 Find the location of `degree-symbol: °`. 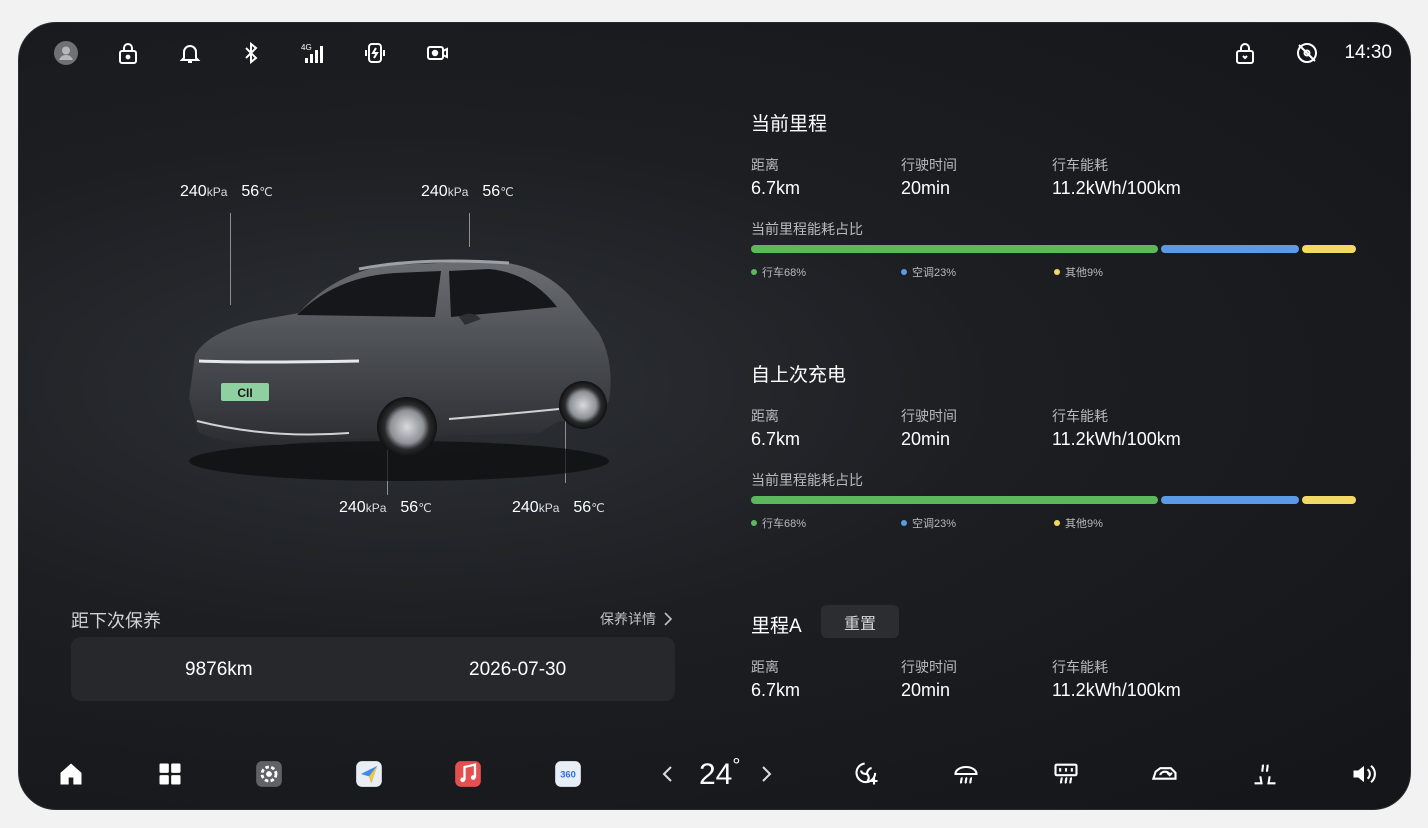

degree-symbol: ° is located at coordinates (736, 766).